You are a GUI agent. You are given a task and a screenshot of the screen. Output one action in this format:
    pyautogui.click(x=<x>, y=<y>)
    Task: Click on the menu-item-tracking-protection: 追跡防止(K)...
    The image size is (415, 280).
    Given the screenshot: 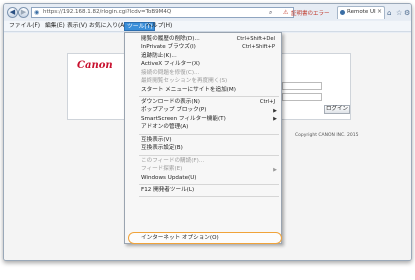 What is the action you would take?
    pyautogui.click(x=203, y=56)
    